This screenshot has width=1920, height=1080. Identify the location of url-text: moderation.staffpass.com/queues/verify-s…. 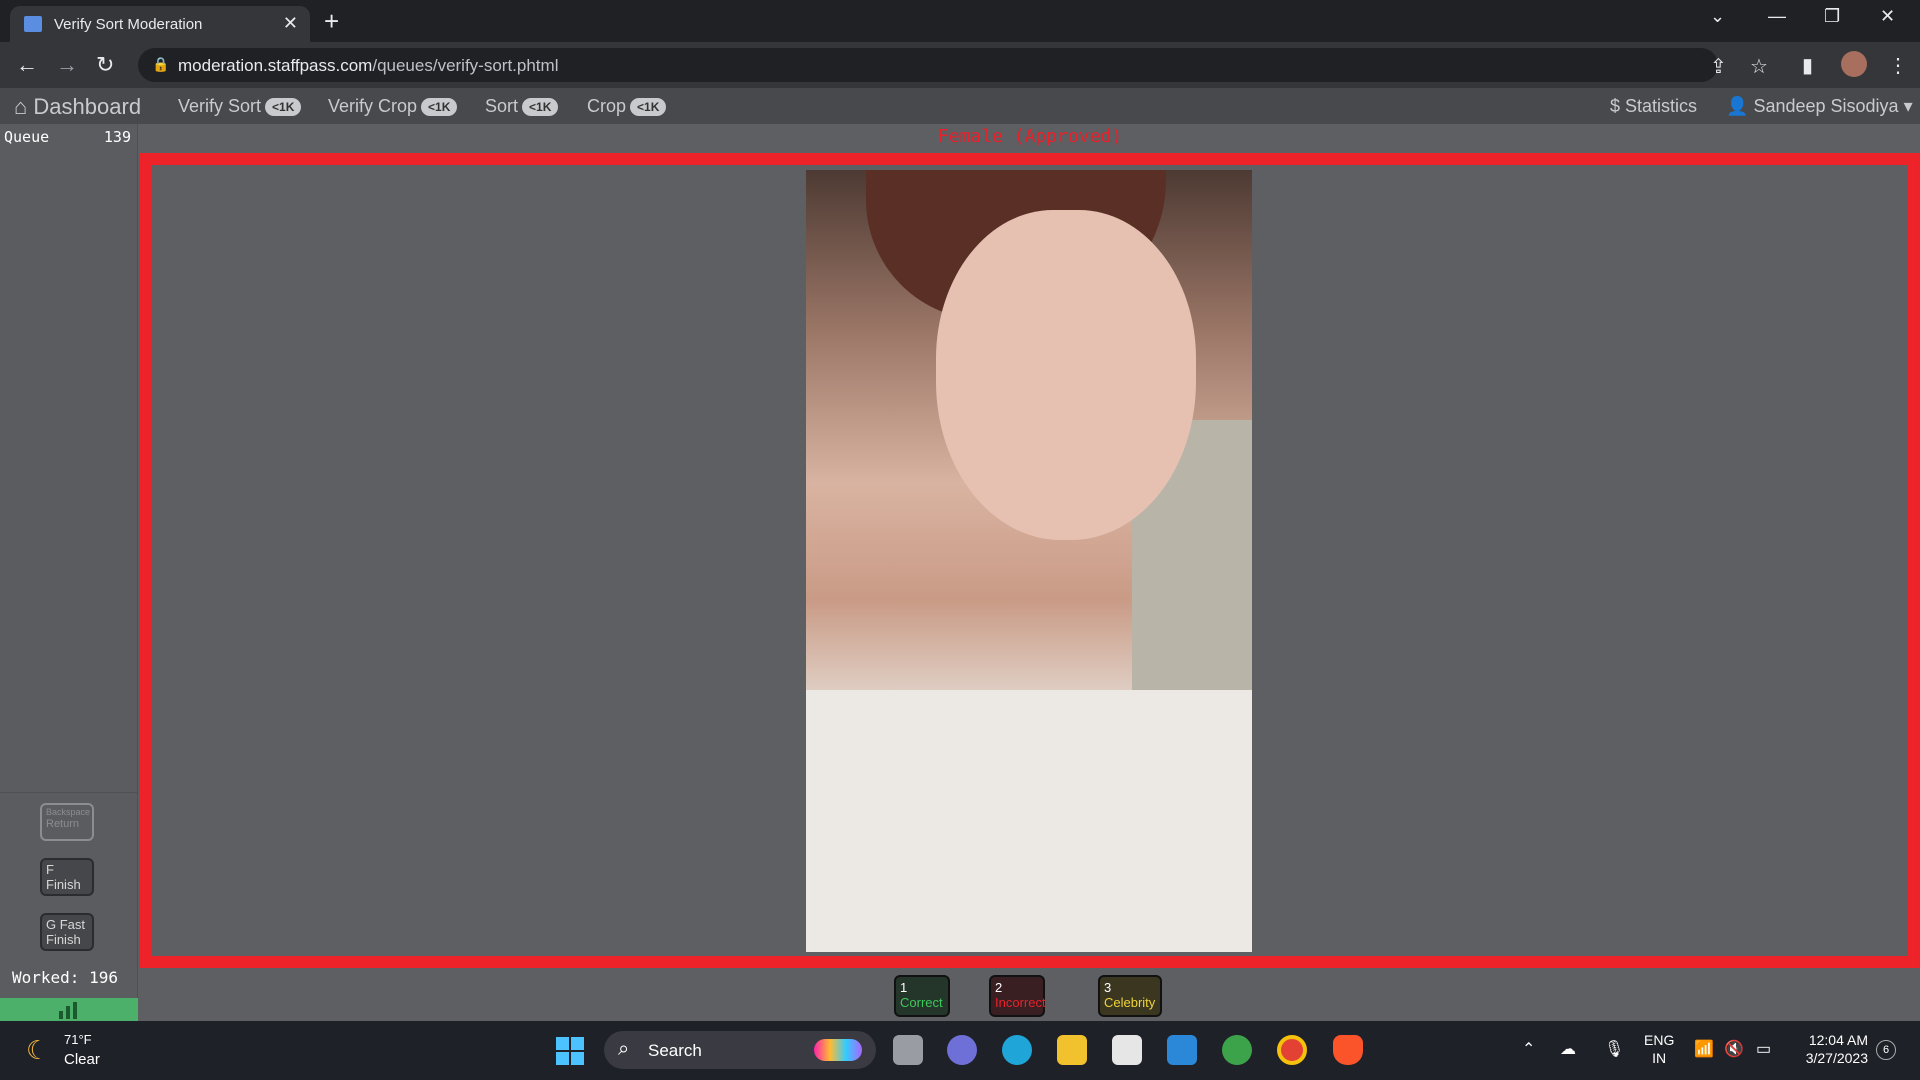
(368, 66).